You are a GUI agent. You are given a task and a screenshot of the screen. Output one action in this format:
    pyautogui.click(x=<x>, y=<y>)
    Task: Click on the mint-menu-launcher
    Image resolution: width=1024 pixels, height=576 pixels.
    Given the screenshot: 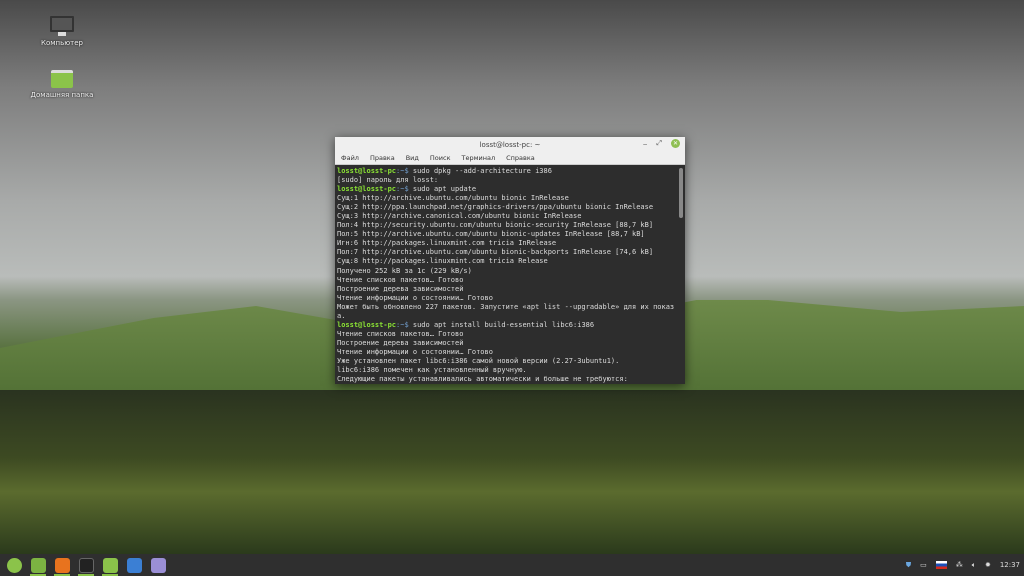 What is the action you would take?
    pyautogui.click(x=14, y=565)
    